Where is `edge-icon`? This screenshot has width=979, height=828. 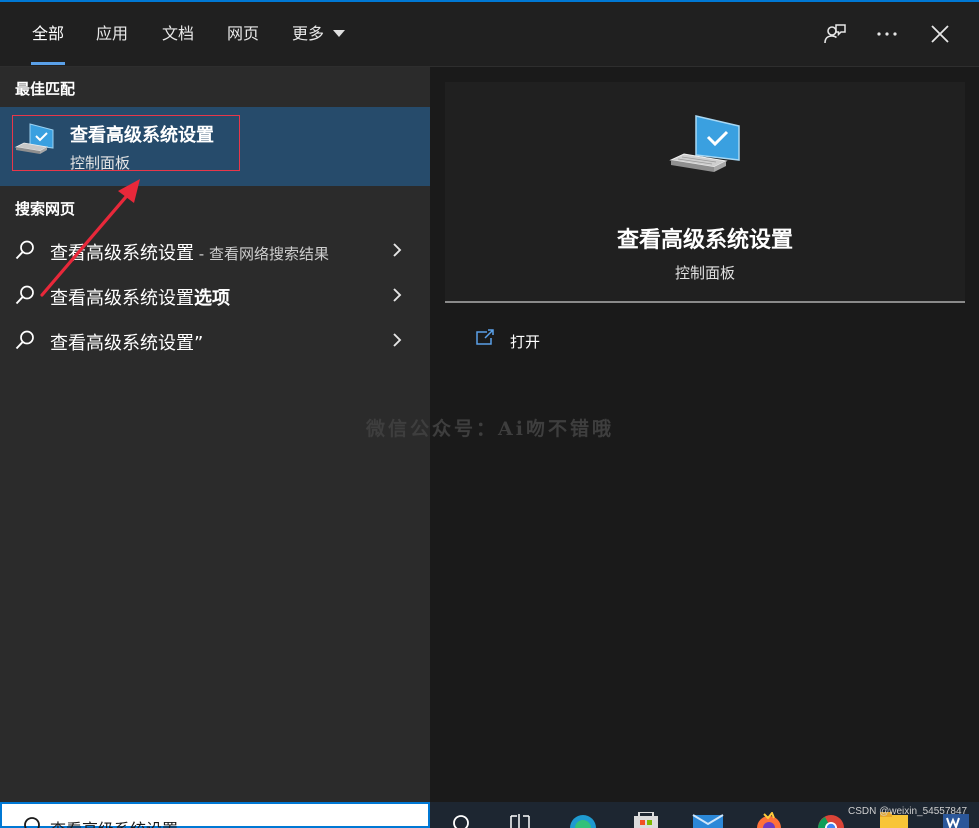 edge-icon is located at coordinates (583, 820).